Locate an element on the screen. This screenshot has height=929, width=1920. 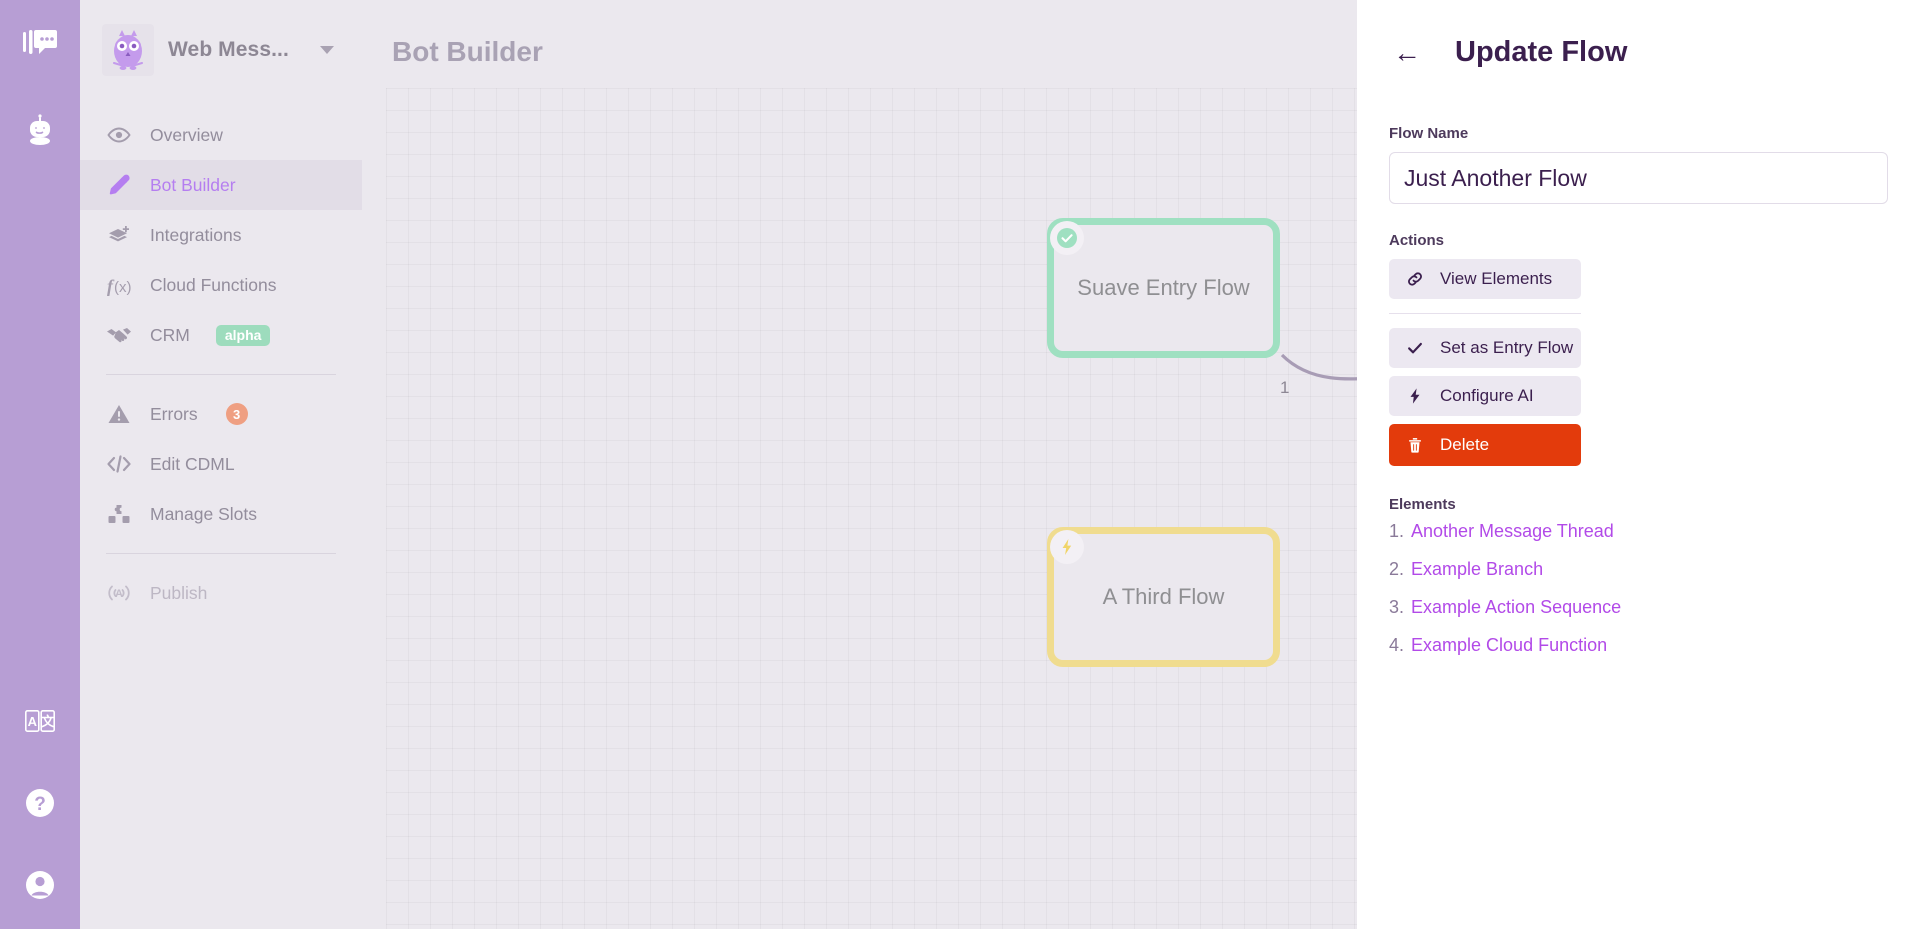
panel-title: Update Flow is located at coordinates (1541, 52).